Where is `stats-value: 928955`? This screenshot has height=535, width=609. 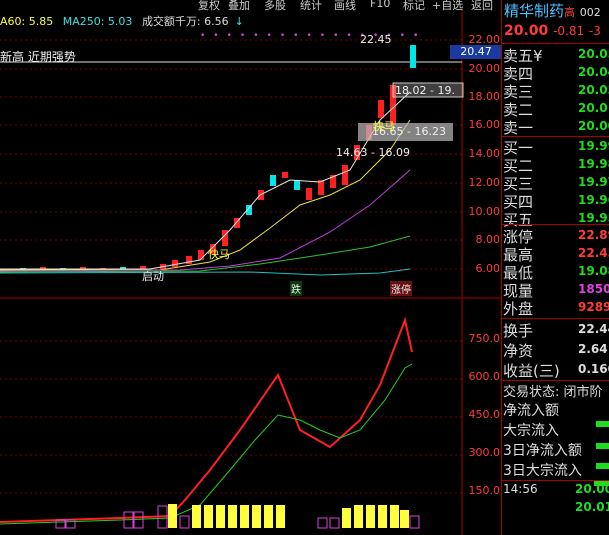
stats-value: 928955 is located at coordinates (593, 307).